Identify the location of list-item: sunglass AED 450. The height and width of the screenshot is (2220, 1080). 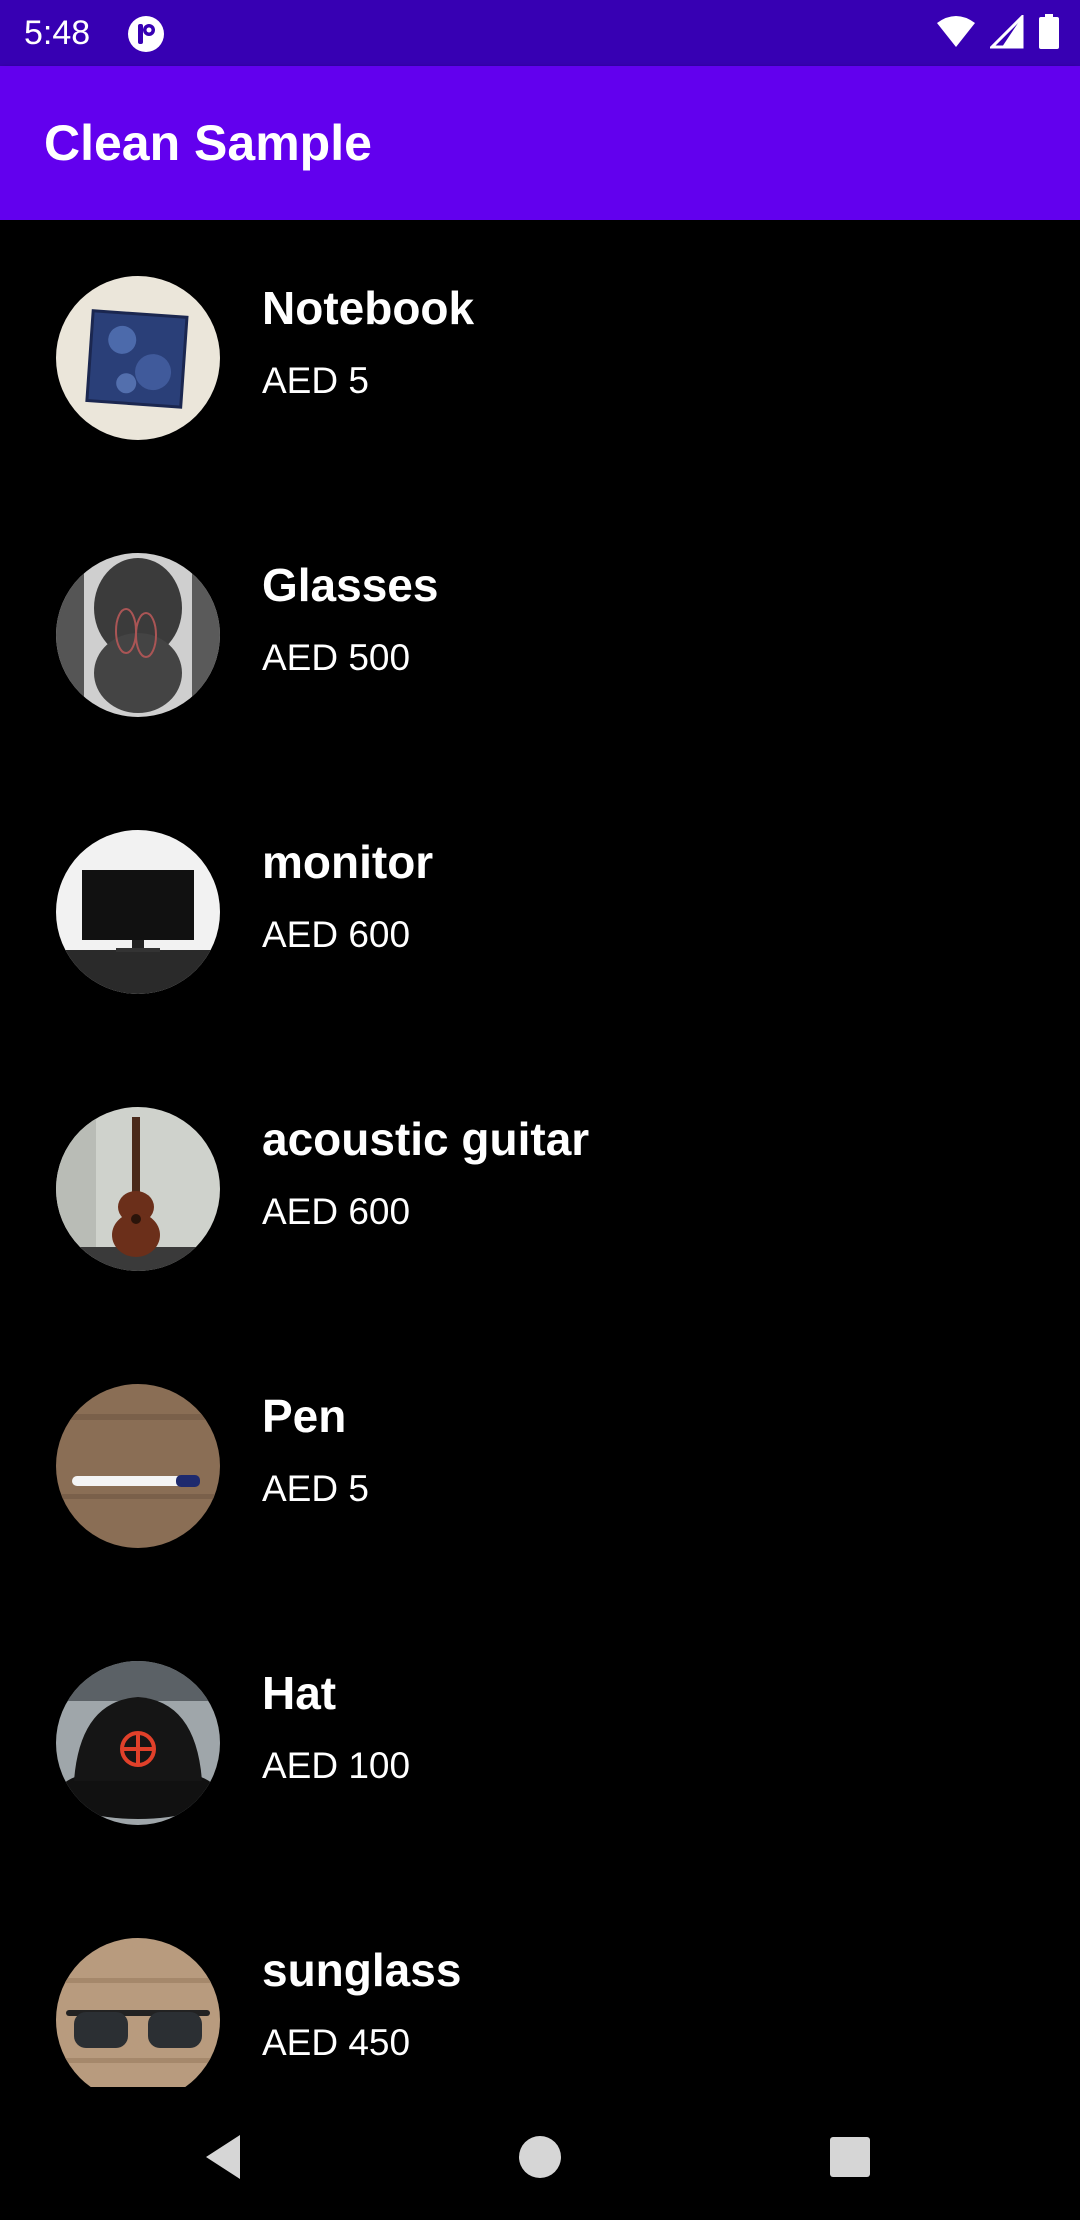
(540, 1984).